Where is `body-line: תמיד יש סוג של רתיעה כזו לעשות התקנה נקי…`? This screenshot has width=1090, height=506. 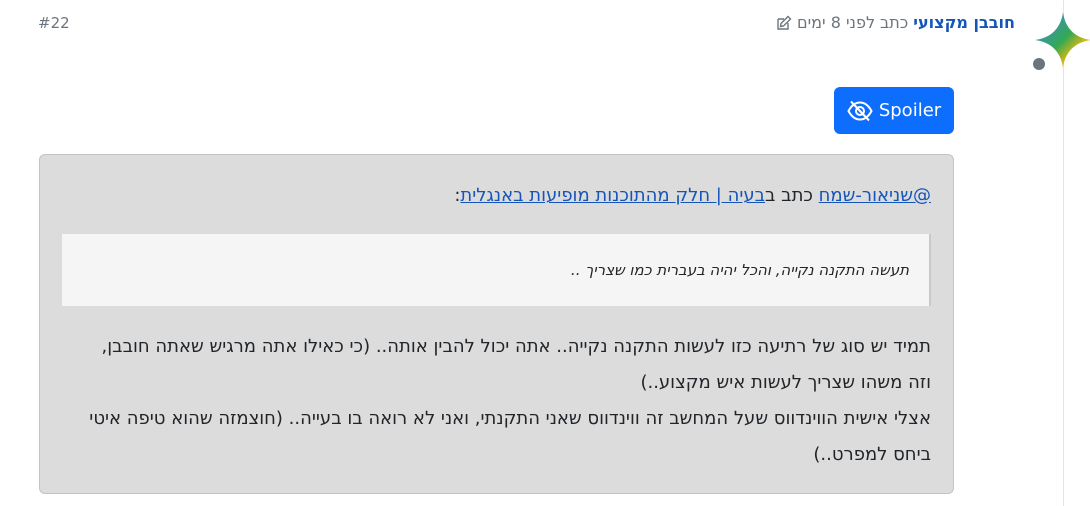
body-line: תמיד יש סוג של רתיעה כזו לעשות התקנה נקי… is located at coordinates (516, 346).